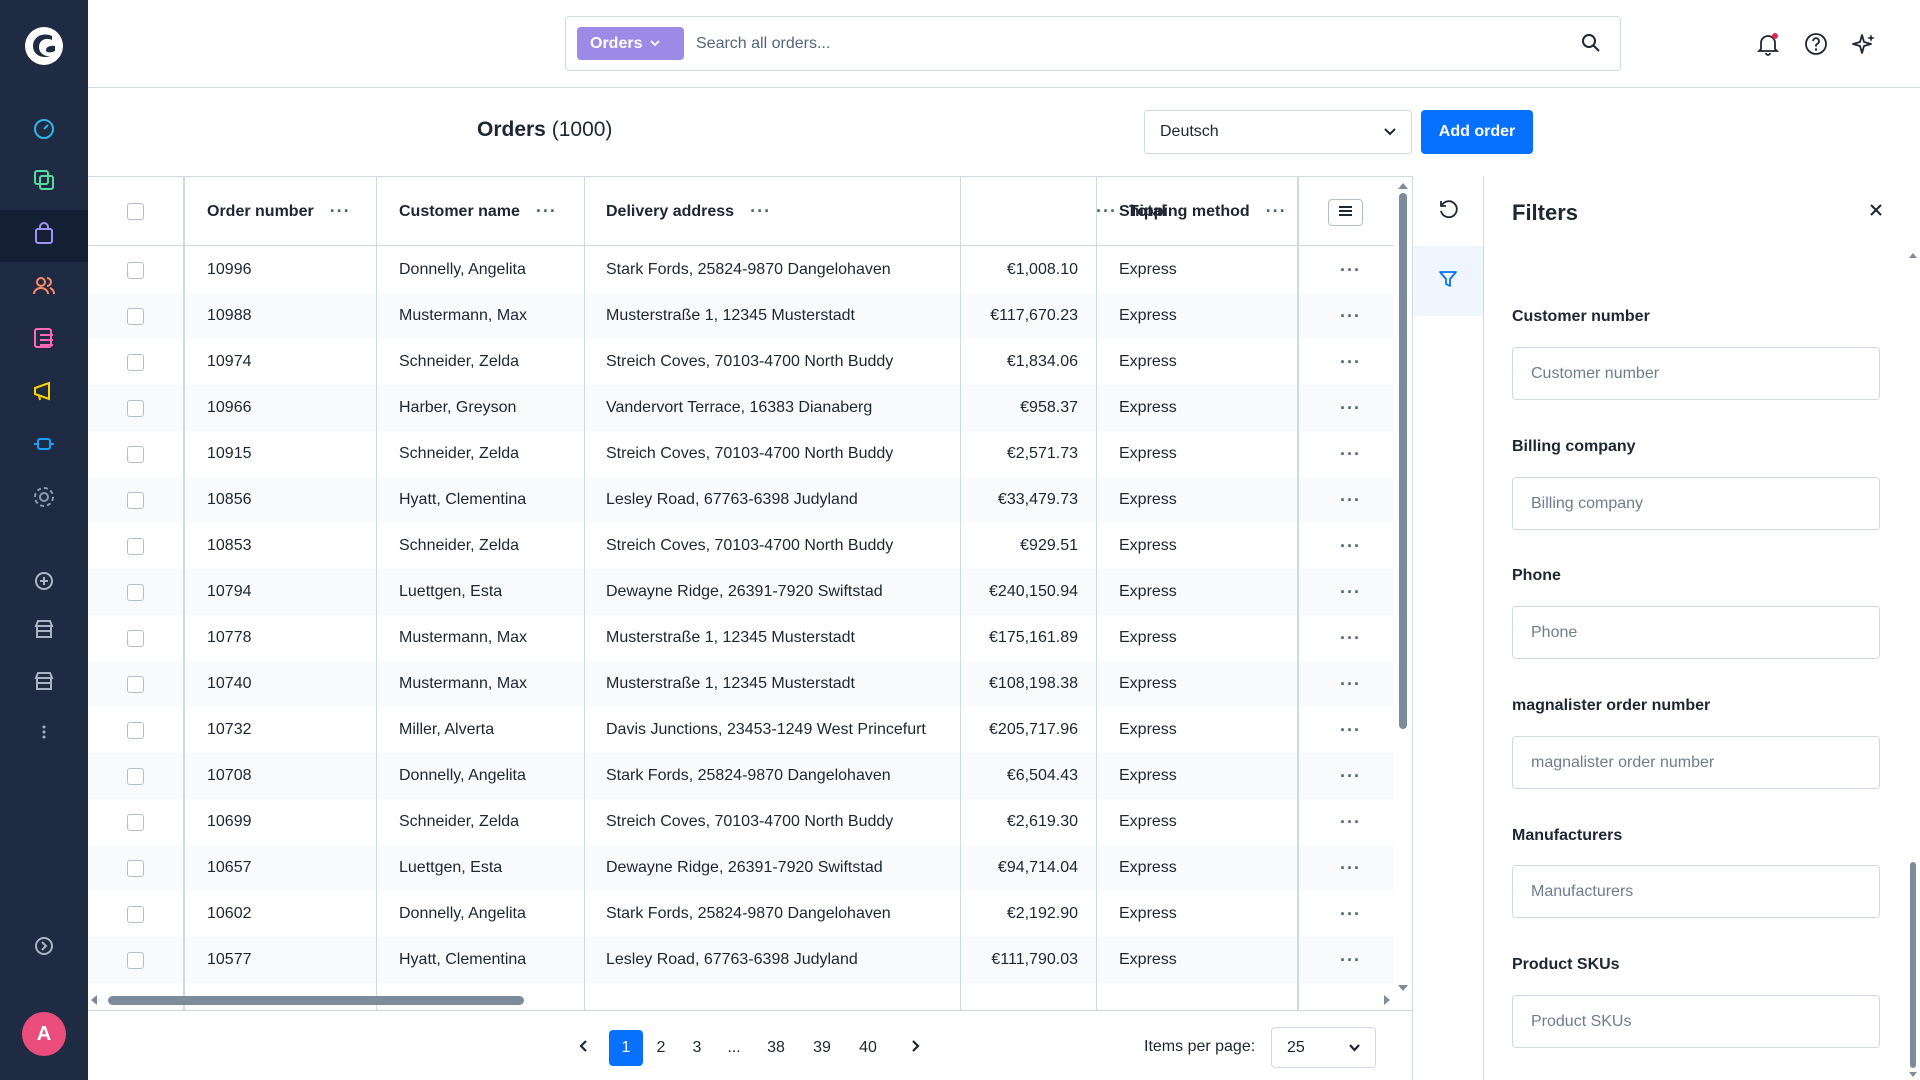 This screenshot has height=1080, width=1920. I want to click on column-settings-button, so click(1345, 212).